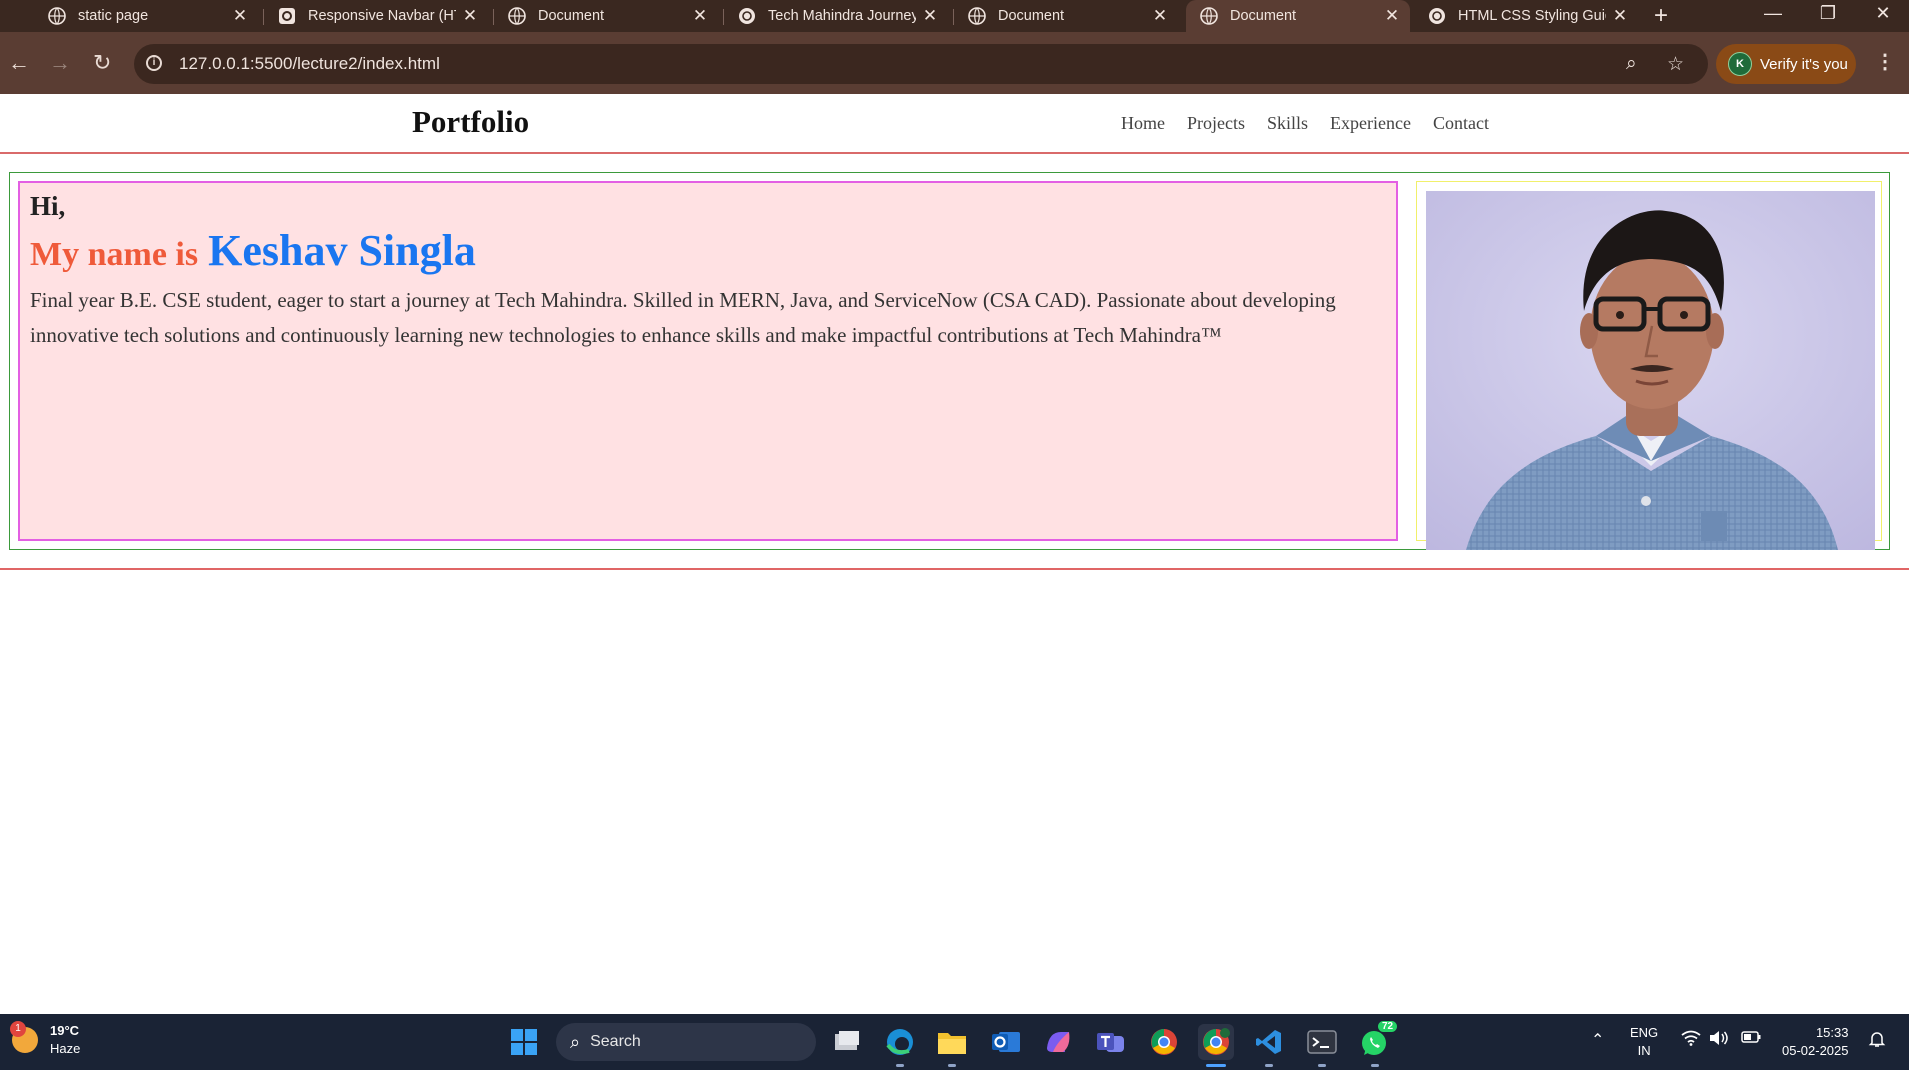 The width and height of the screenshot is (1909, 1070). What do you see at coordinates (1058, 1042) in the screenshot?
I see `copilot-icon` at bounding box center [1058, 1042].